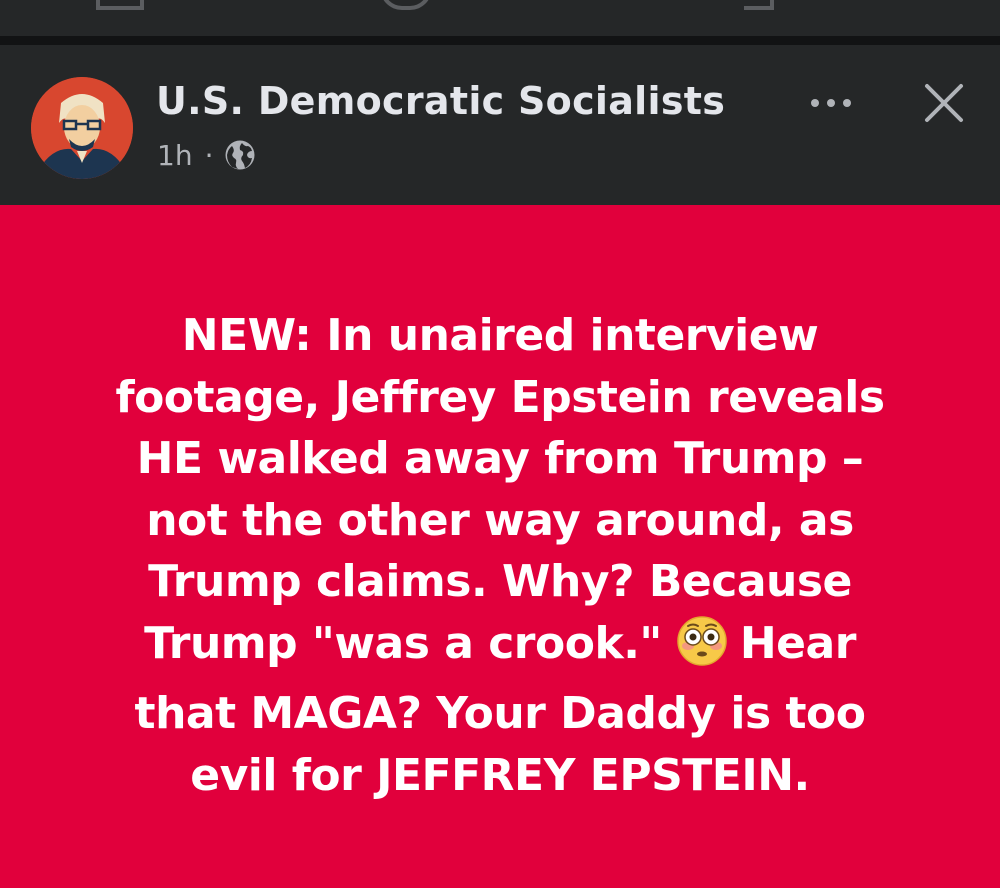 This screenshot has width=1000, height=888. I want to click on post-text-line: evil for JEFFREY EPSTEIN., so click(500, 775).